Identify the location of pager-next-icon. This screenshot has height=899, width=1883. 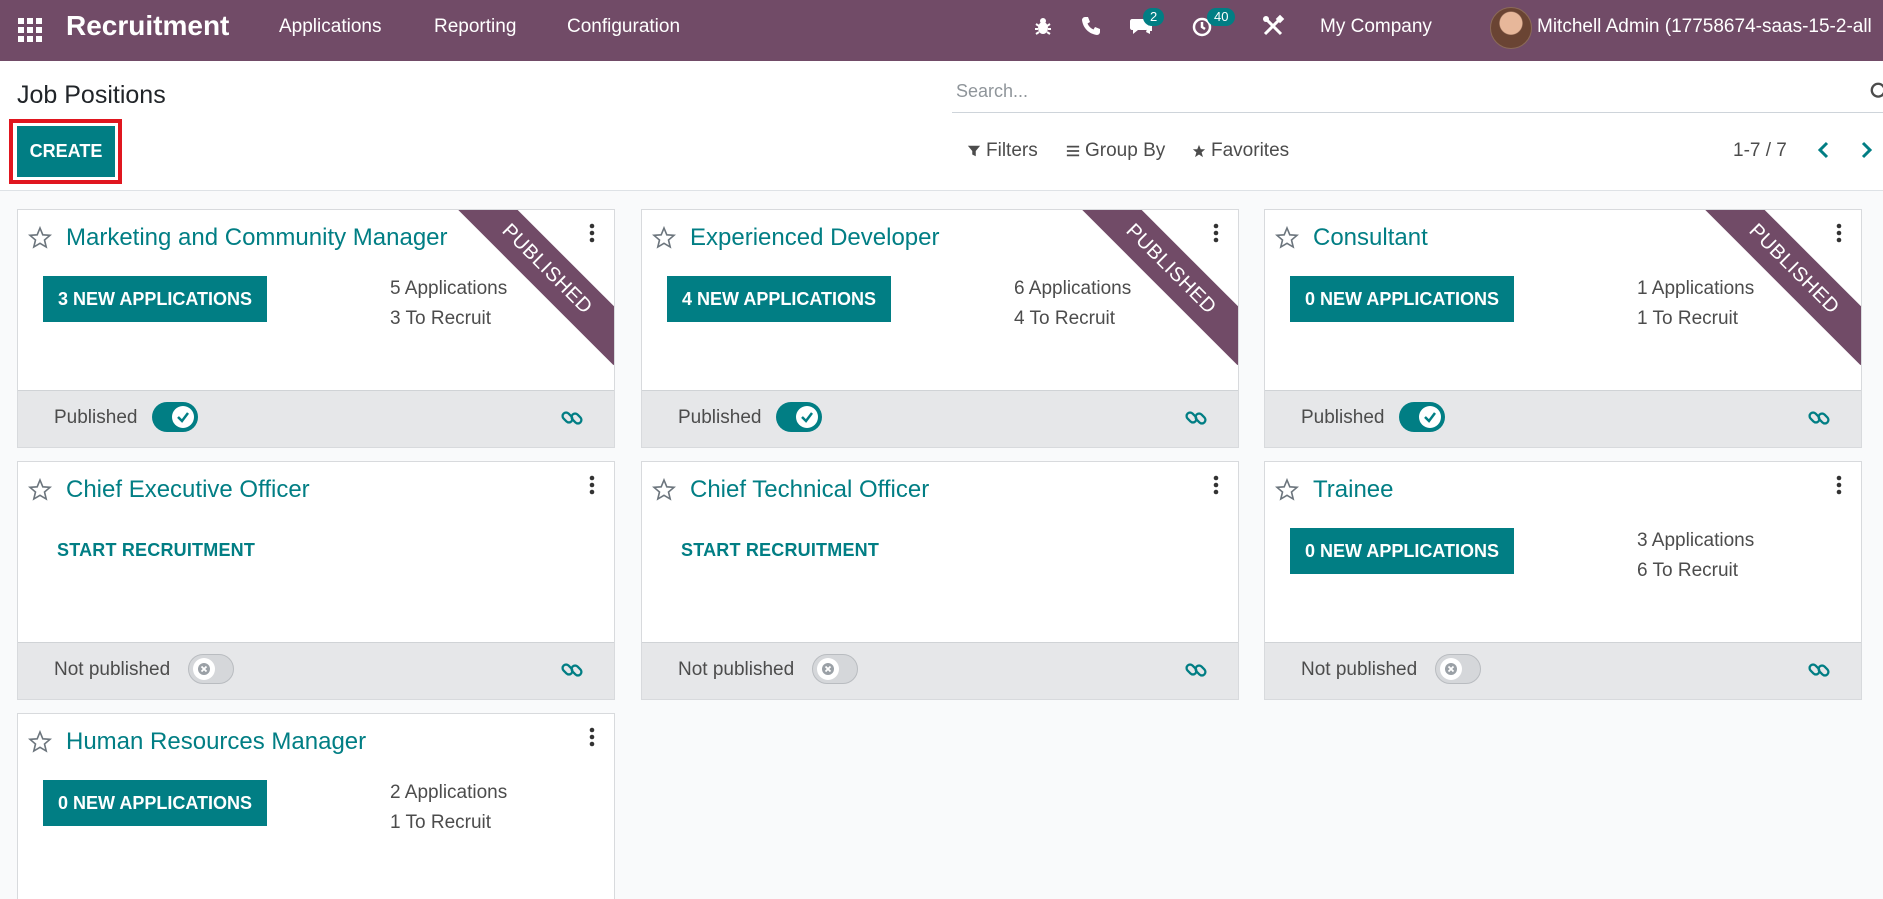
(1866, 150).